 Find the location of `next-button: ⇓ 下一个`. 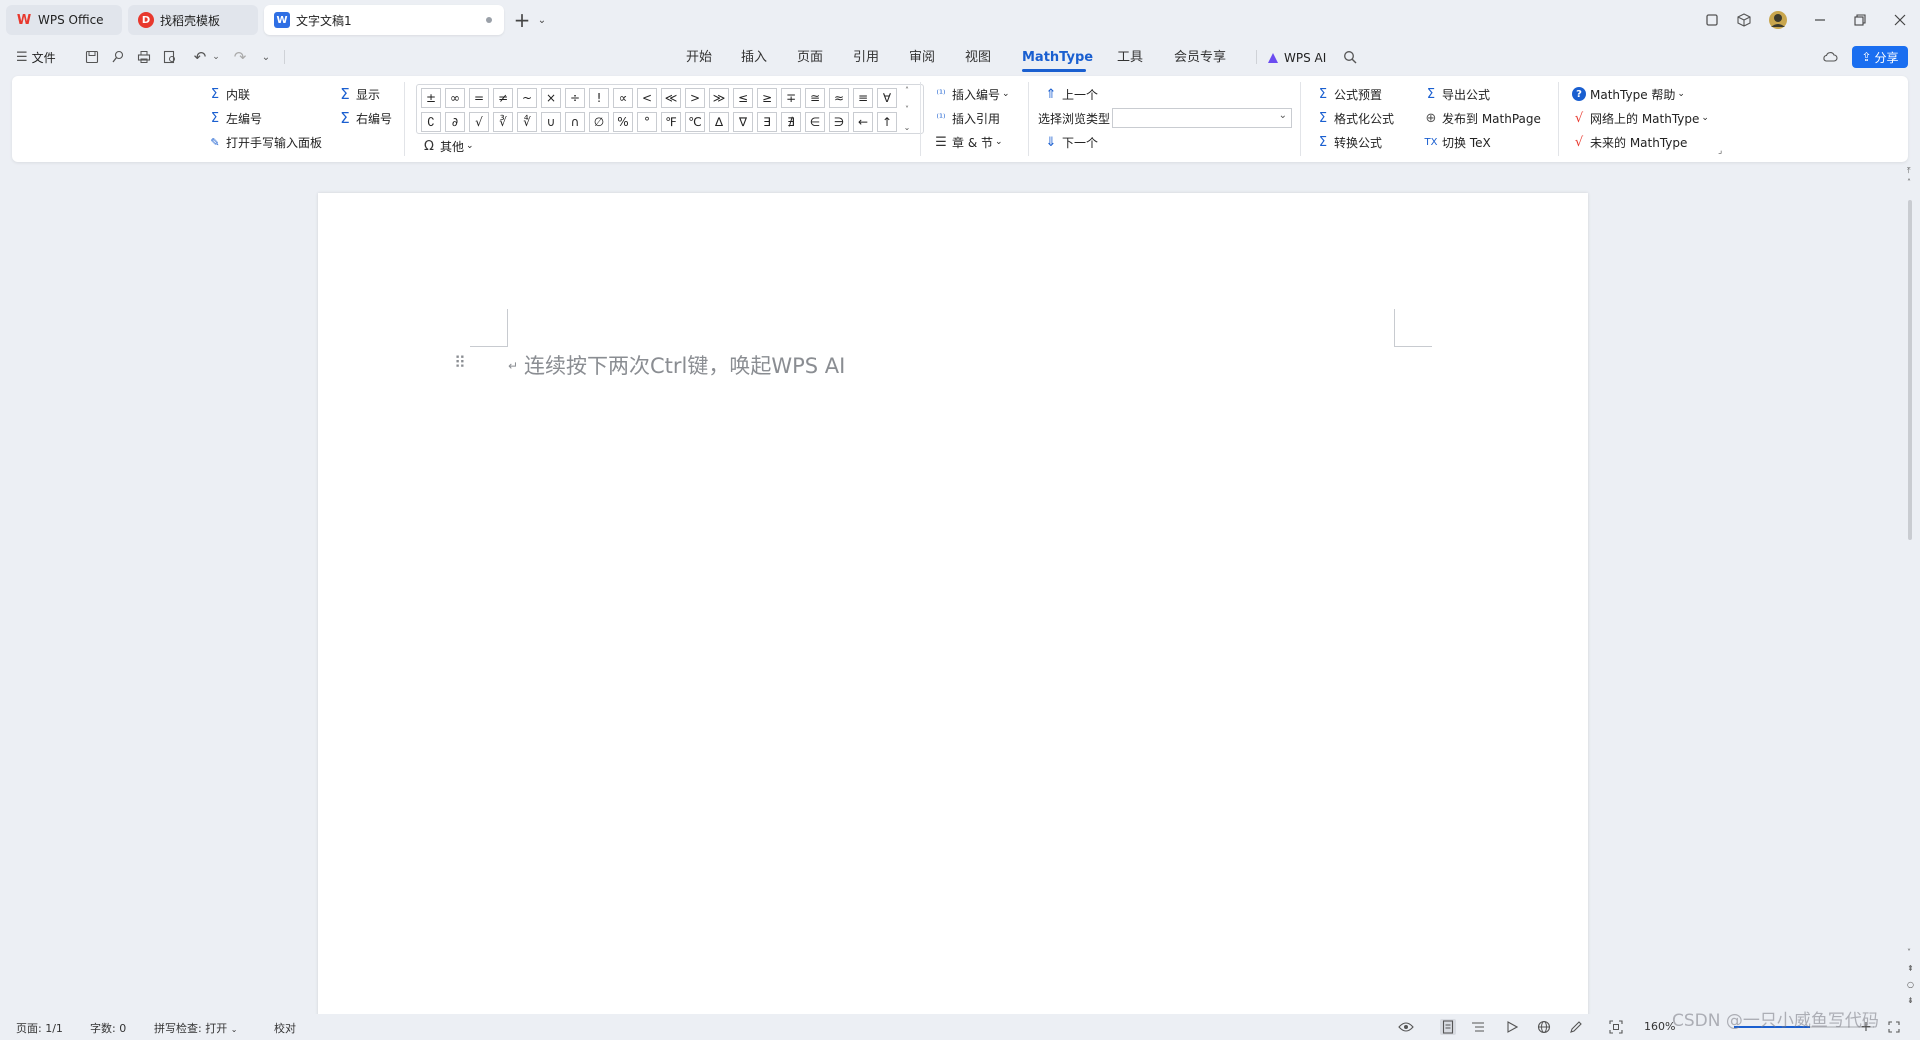

next-button: ⇓ 下一个 is located at coordinates (1071, 142).